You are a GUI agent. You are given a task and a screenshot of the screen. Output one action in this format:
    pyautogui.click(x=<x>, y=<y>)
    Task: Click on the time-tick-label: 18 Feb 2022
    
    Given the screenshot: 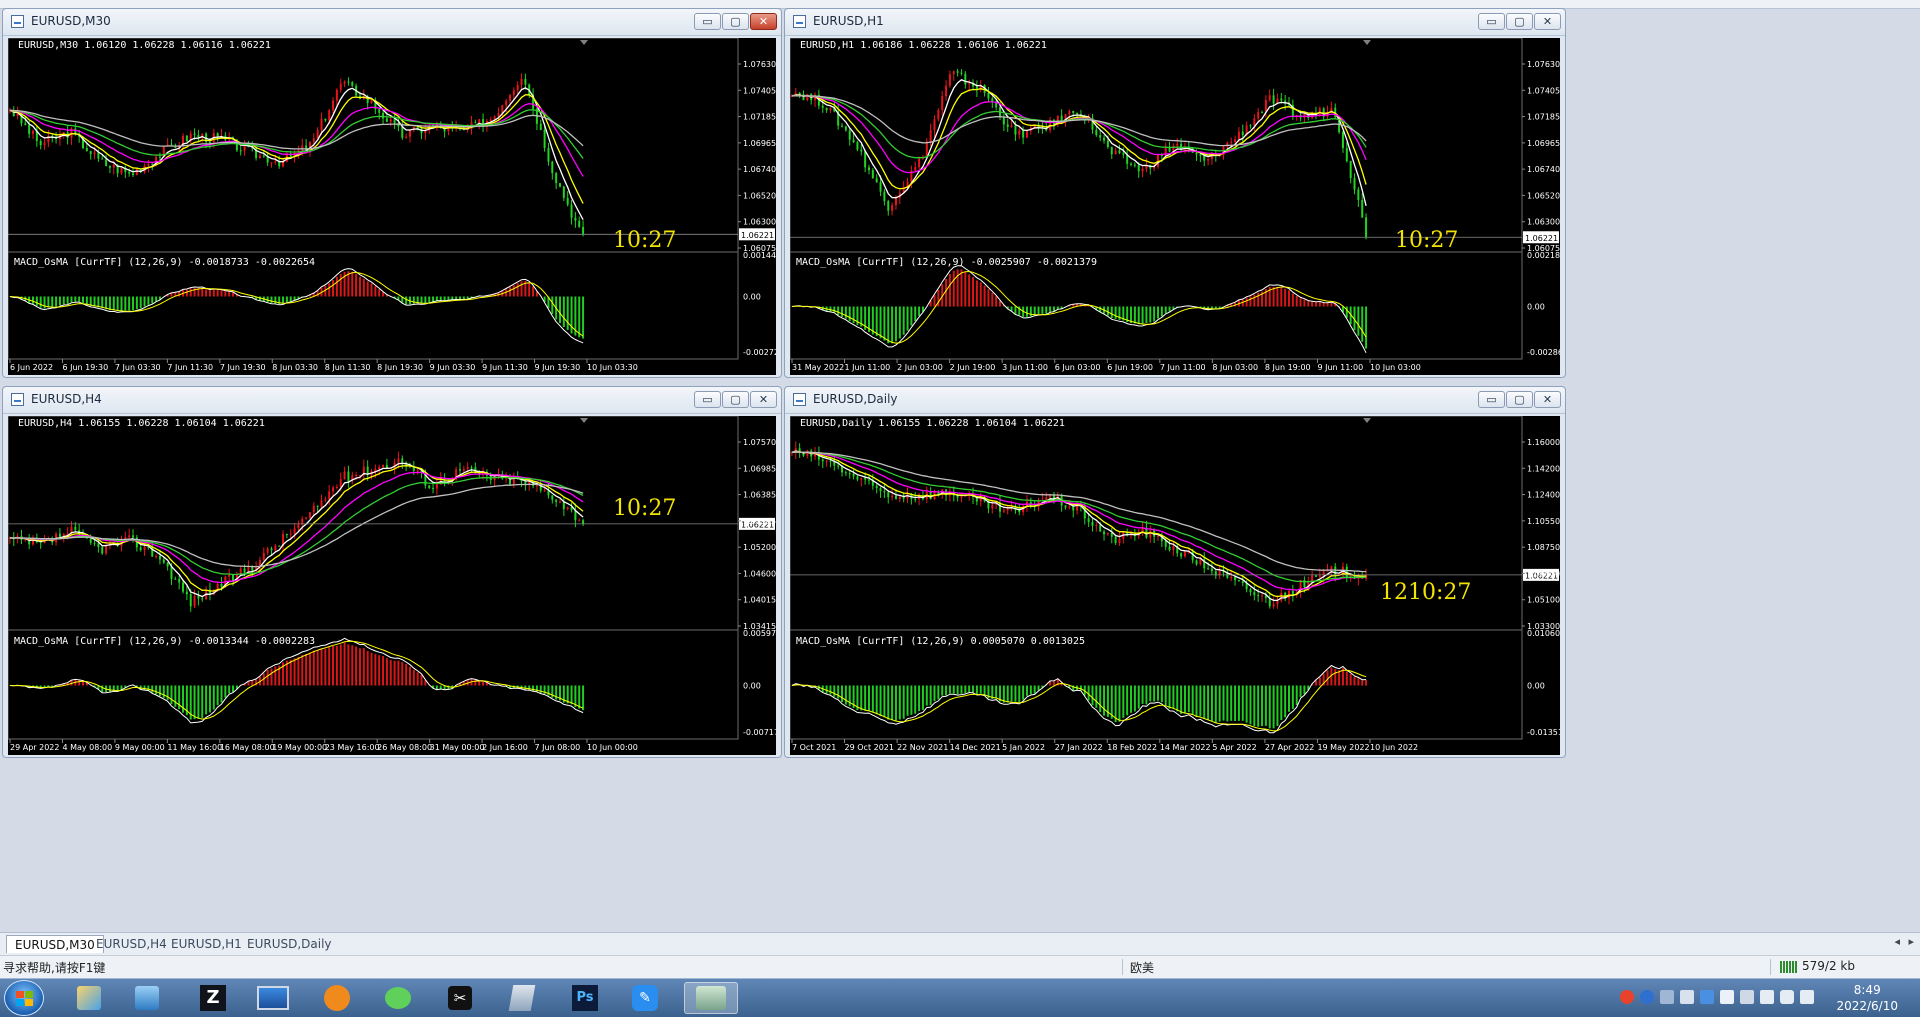 What is the action you would take?
    pyautogui.click(x=1132, y=747)
    